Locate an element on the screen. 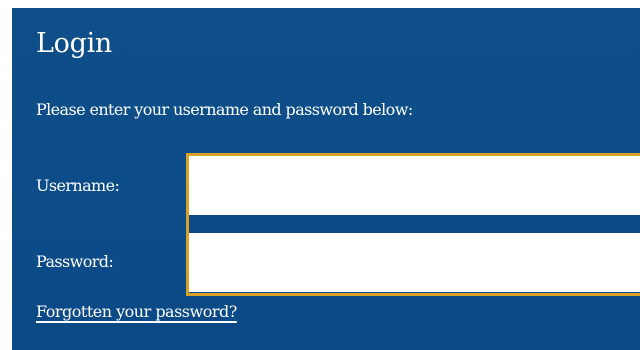 This screenshot has height=350, width=640. password-input is located at coordinates (414, 262).